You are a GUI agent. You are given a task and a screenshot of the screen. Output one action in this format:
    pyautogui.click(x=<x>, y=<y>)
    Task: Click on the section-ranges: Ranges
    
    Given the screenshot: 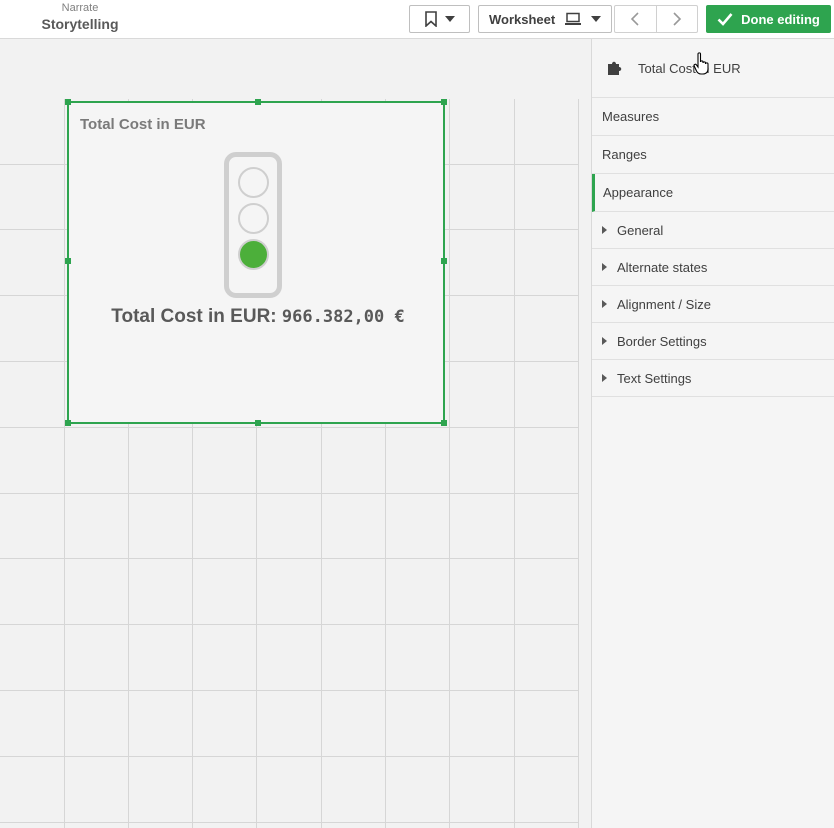 What is the action you would take?
    pyautogui.click(x=713, y=155)
    